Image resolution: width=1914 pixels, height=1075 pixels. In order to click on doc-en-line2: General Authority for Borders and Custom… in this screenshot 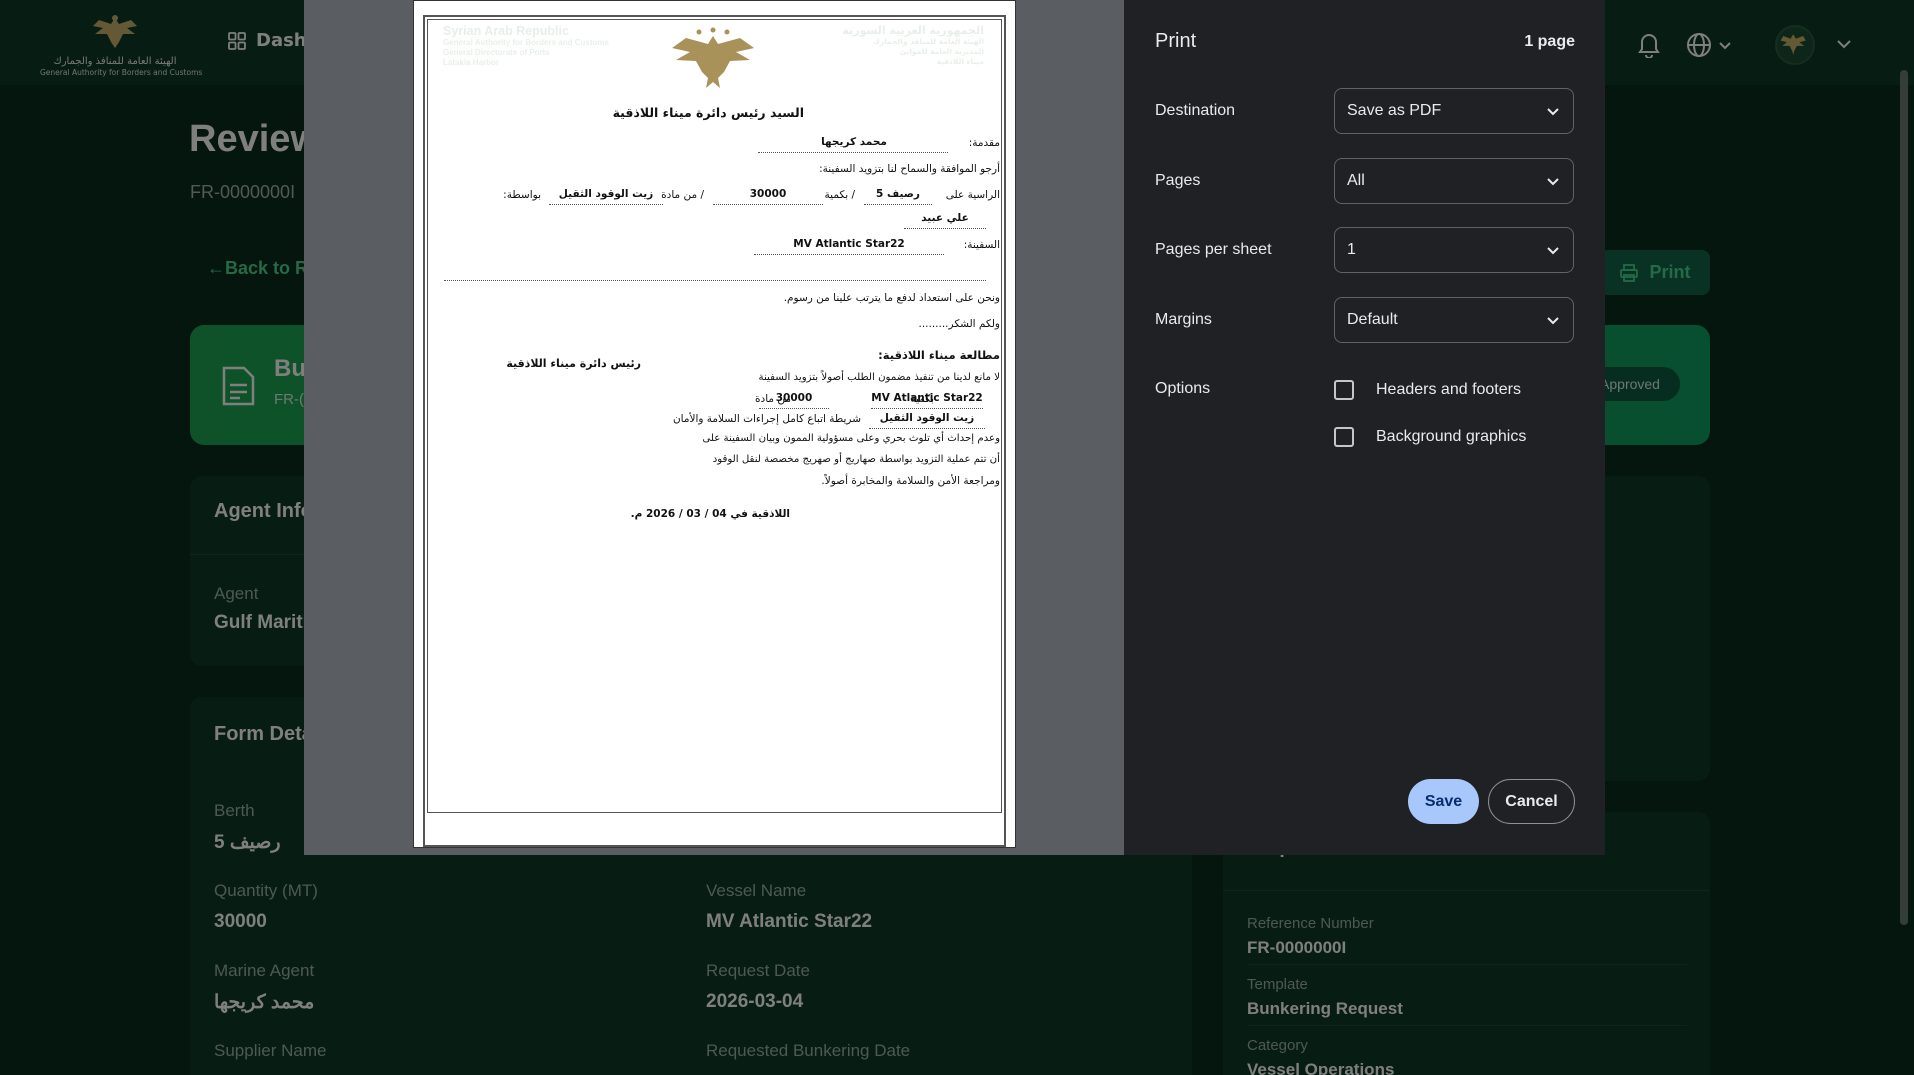, I will do `click(526, 42)`.